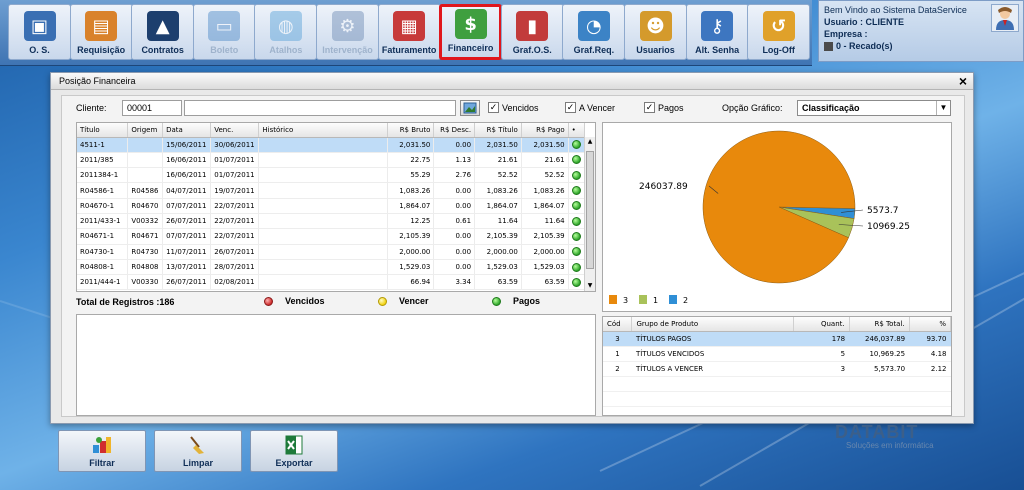  Describe the element at coordinates (470, 108) in the screenshot. I see `client-lookup-button` at that location.